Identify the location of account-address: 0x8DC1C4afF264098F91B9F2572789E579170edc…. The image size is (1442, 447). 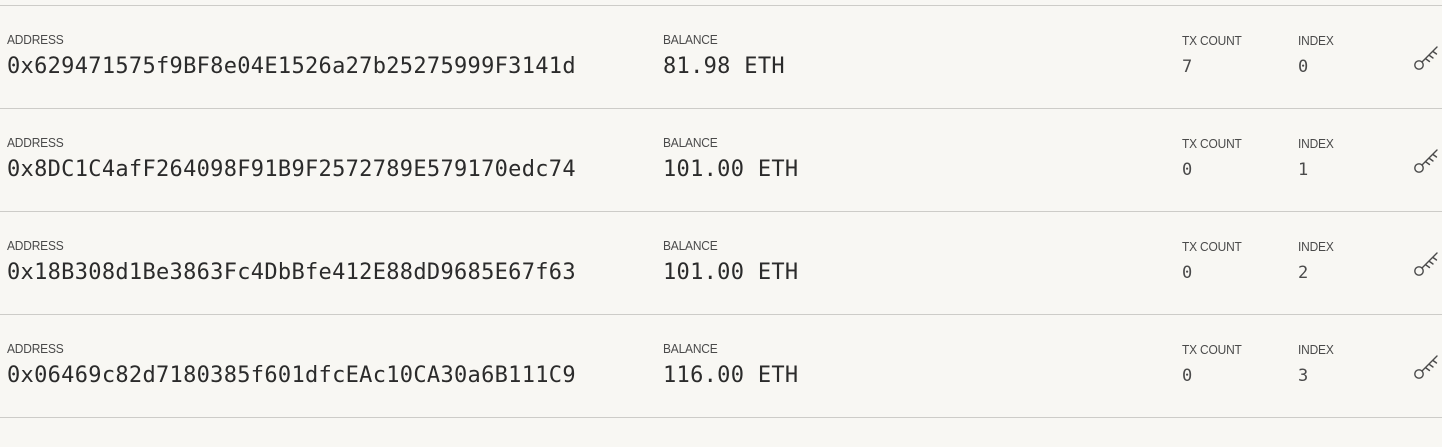
(291, 169).